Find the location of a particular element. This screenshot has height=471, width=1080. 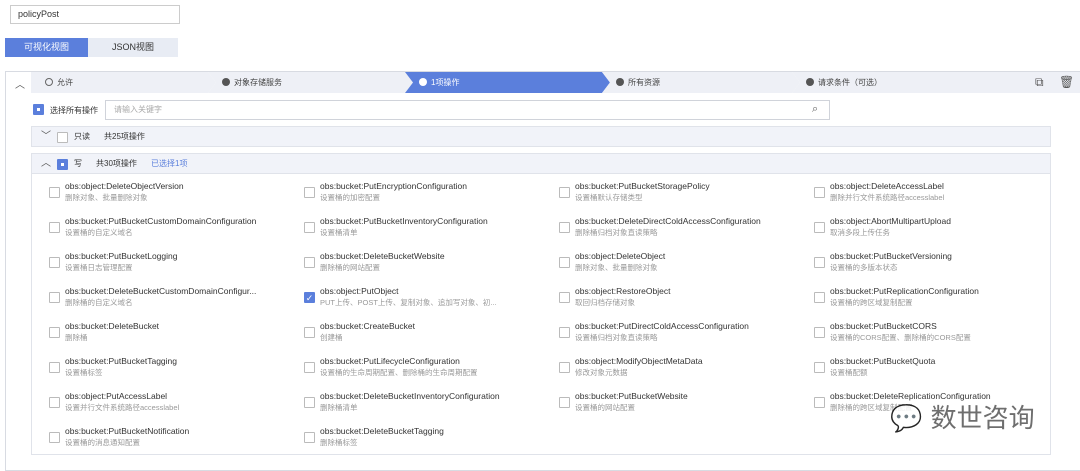

step-resources: 所有资源 is located at coordinates (701, 82).